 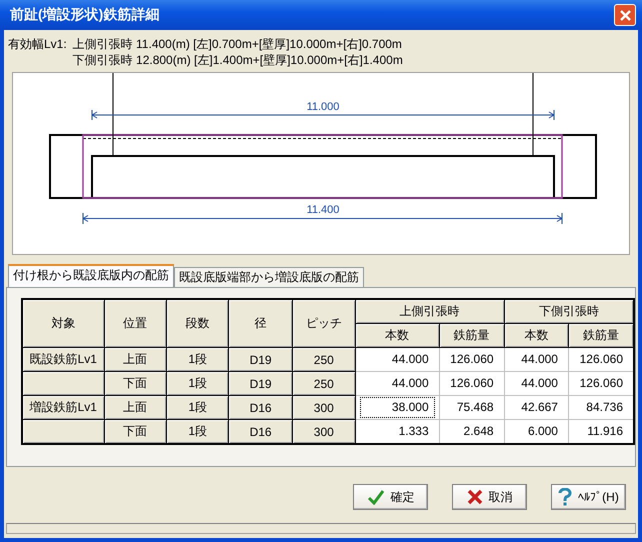 I want to click on column-header: 位置, so click(x=135, y=323).